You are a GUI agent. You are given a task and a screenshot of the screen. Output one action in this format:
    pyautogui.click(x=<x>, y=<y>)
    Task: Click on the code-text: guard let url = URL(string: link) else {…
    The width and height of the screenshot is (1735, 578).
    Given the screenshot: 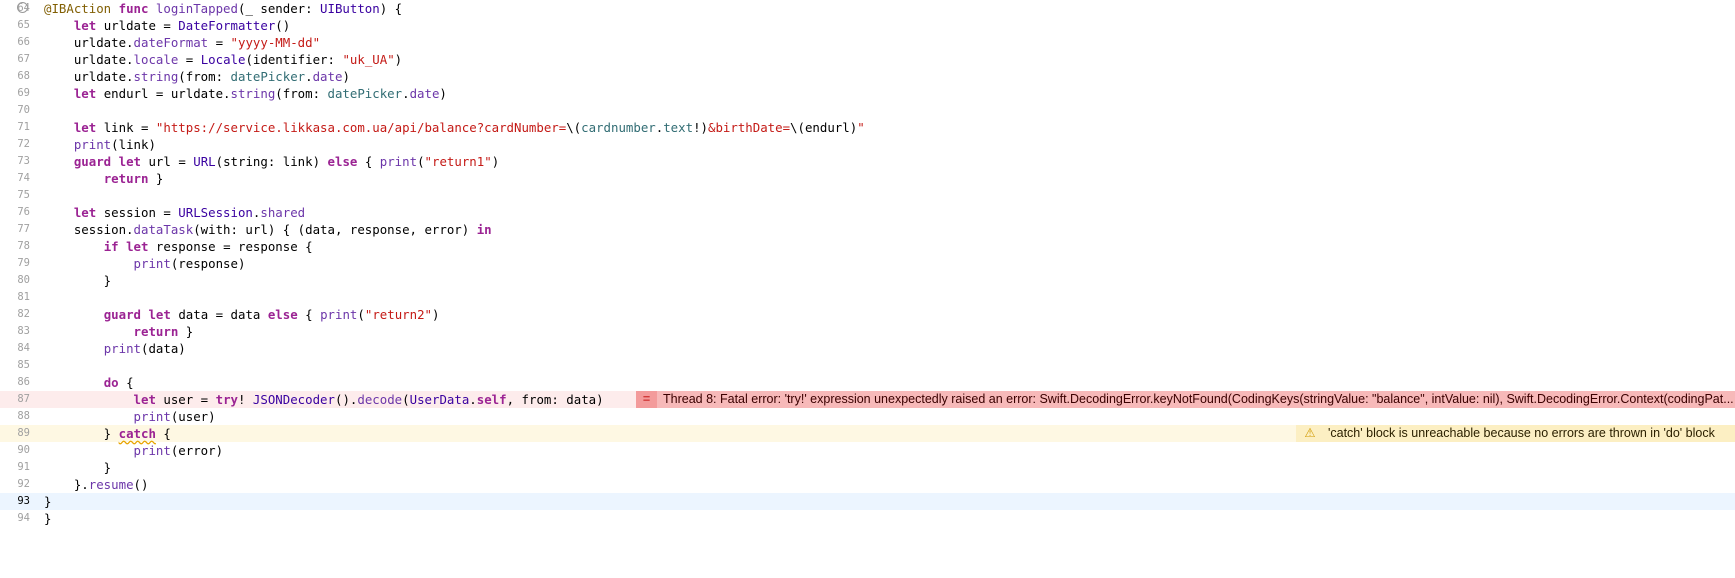 What is the action you would take?
    pyautogui.click(x=286, y=161)
    